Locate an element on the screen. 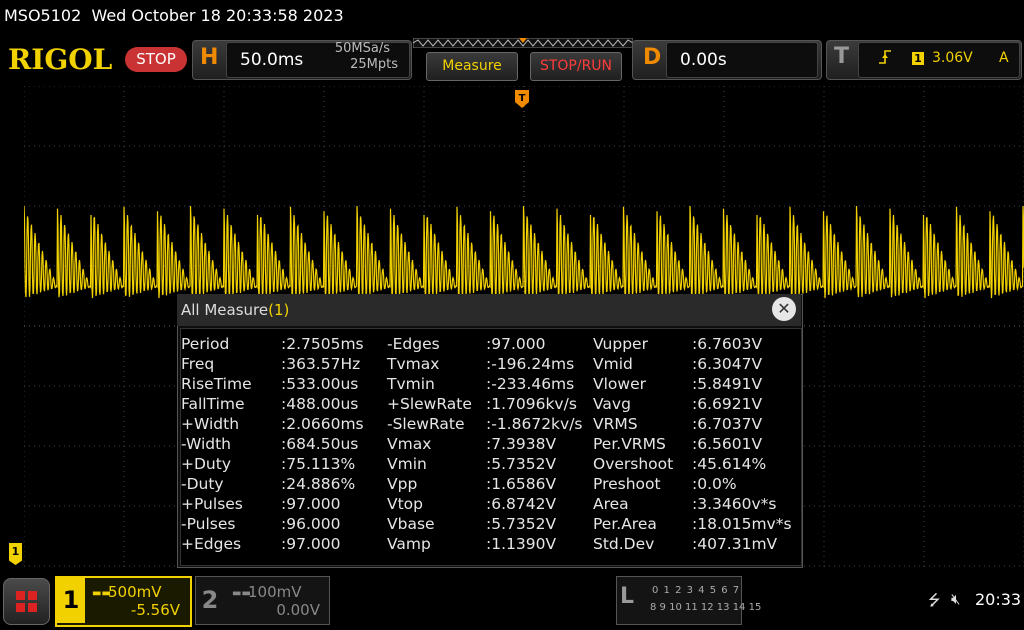 Image resolution: width=1024 pixels, height=630 pixels. model-name: MSO5102 is located at coordinates (43, 15).